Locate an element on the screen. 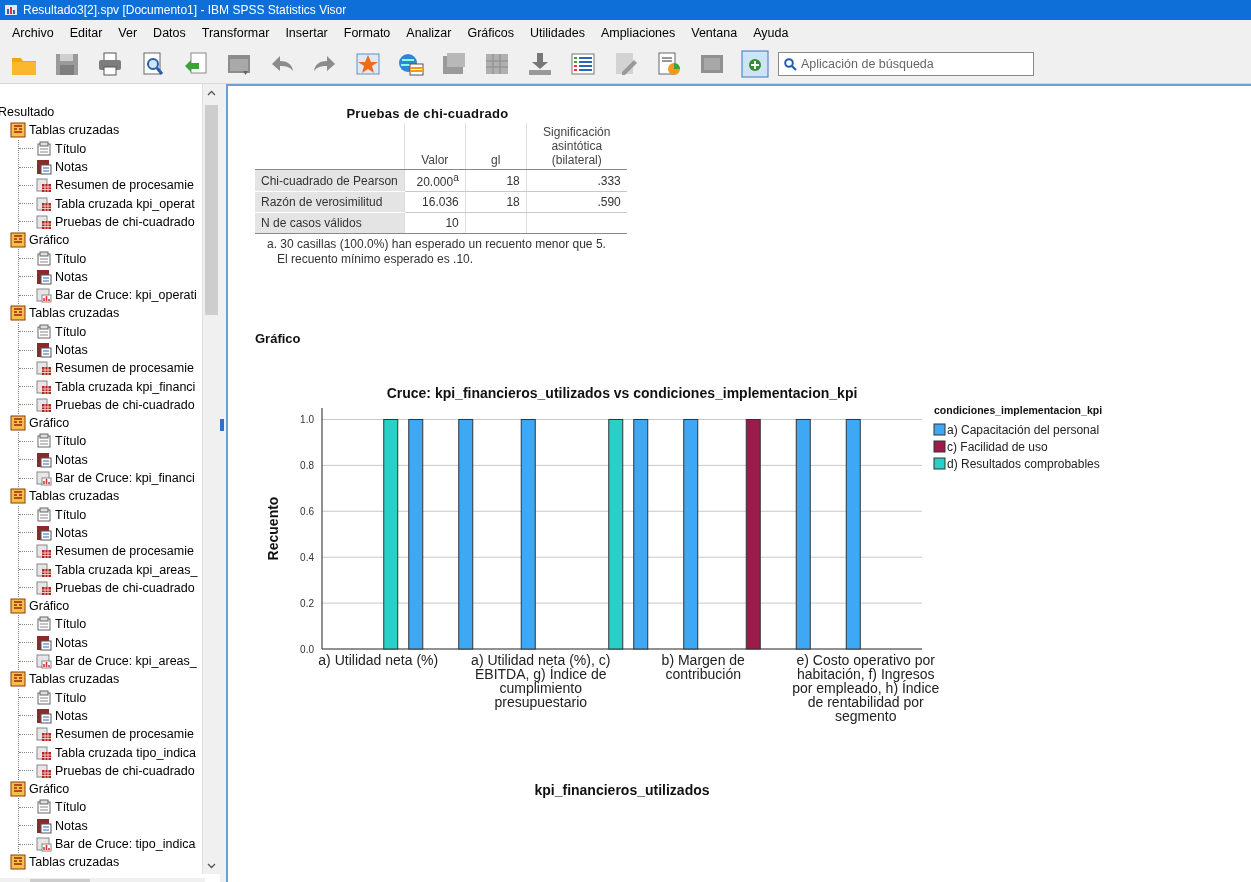 The height and width of the screenshot is (882, 1251). scrollbar-thumb is located at coordinates (212, 210).